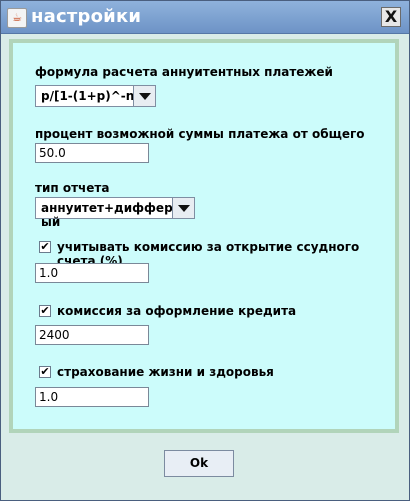  What do you see at coordinates (115, 213) in the screenshot?
I see `report-type-combo: аннуитет+диффер-ый` at bounding box center [115, 213].